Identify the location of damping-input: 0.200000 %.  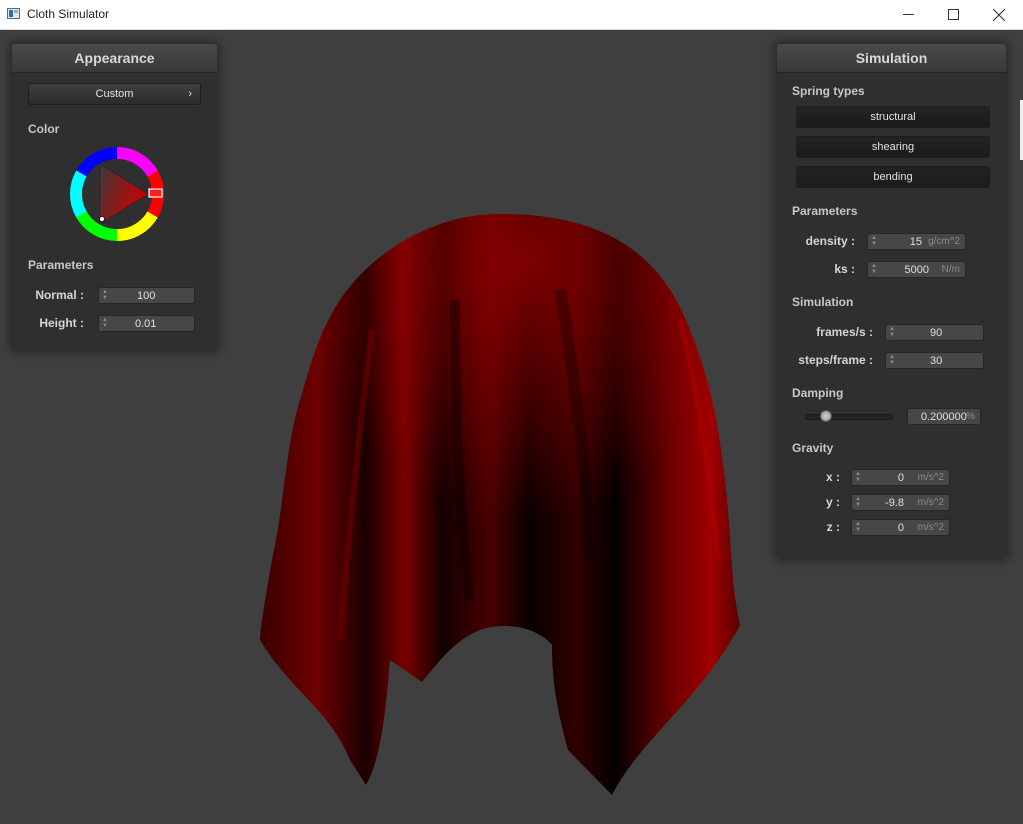
(944, 416).